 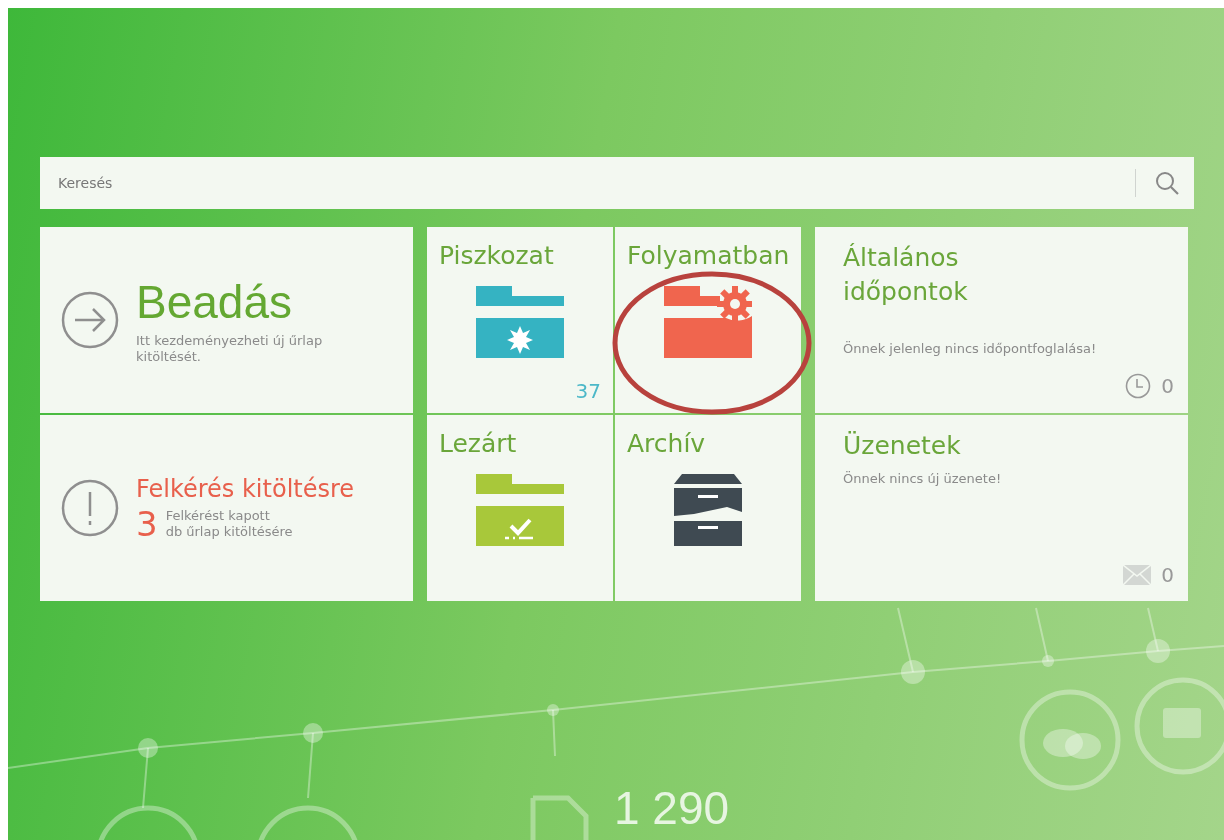 What do you see at coordinates (1137, 575) in the screenshot?
I see `envelope-icon` at bounding box center [1137, 575].